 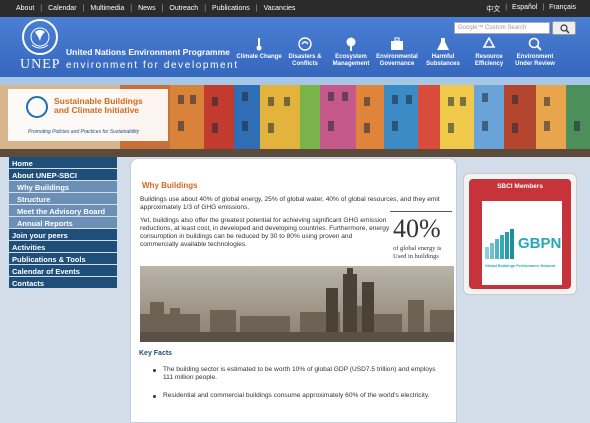 What do you see at coordinates (63, 163) in the screenshot?
I see `sidebar-item-home: Home` at bounding box center [63, 163].